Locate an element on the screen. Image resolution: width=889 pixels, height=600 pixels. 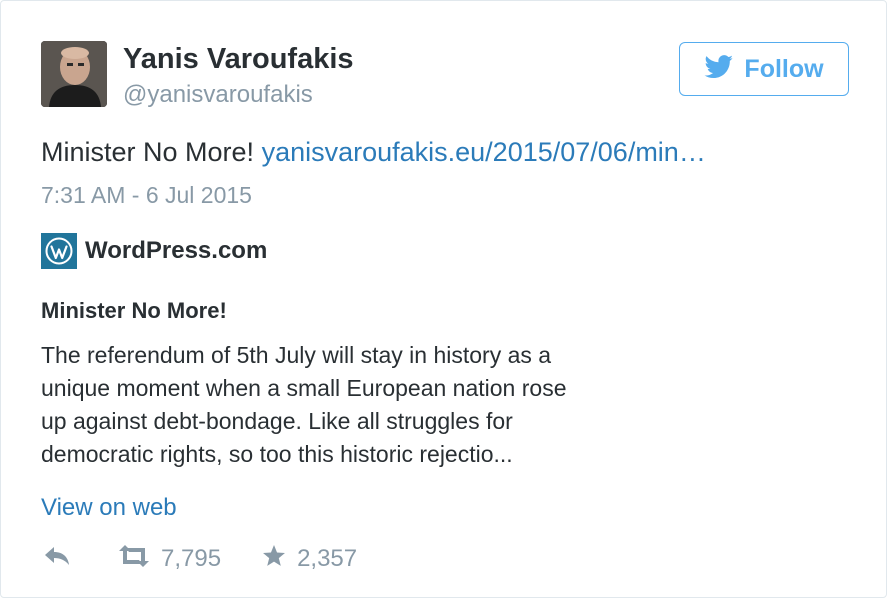
twitter-bird-icon is located at coordinates (719, 69).